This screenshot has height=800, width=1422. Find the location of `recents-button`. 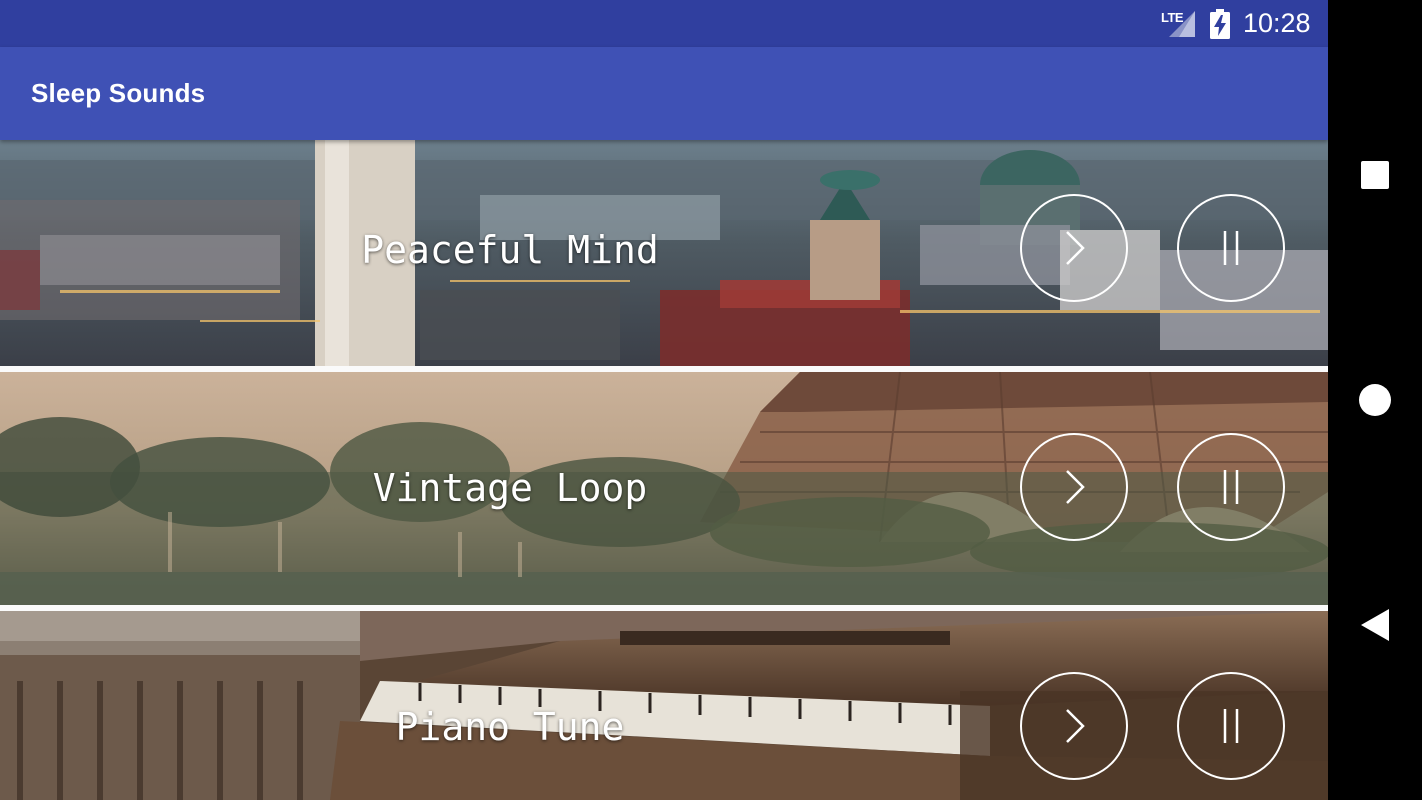

recents-button is located at coordinates (1375, 175).